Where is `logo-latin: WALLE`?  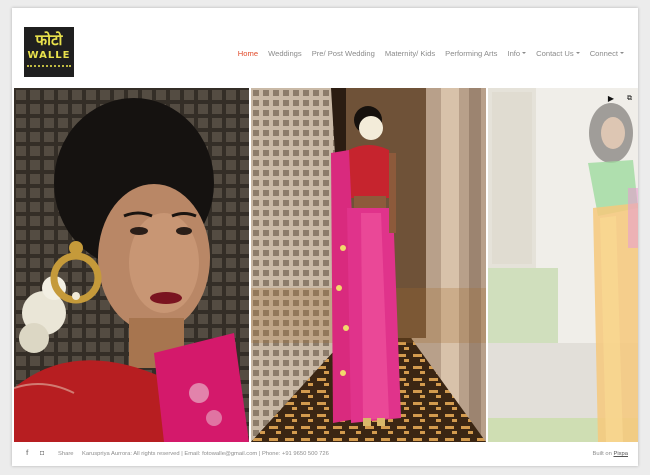 logo-latin: WALLE is located at coordinates (49, 55).